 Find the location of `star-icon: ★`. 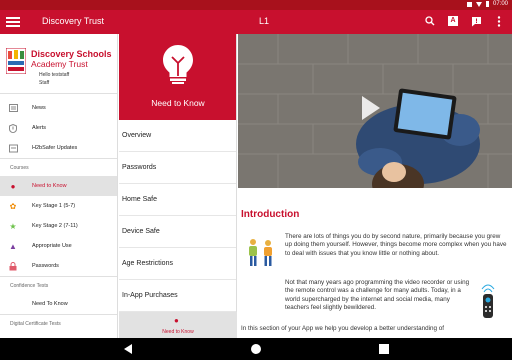

star-icon: ★ is located at coordinates (13, 226).